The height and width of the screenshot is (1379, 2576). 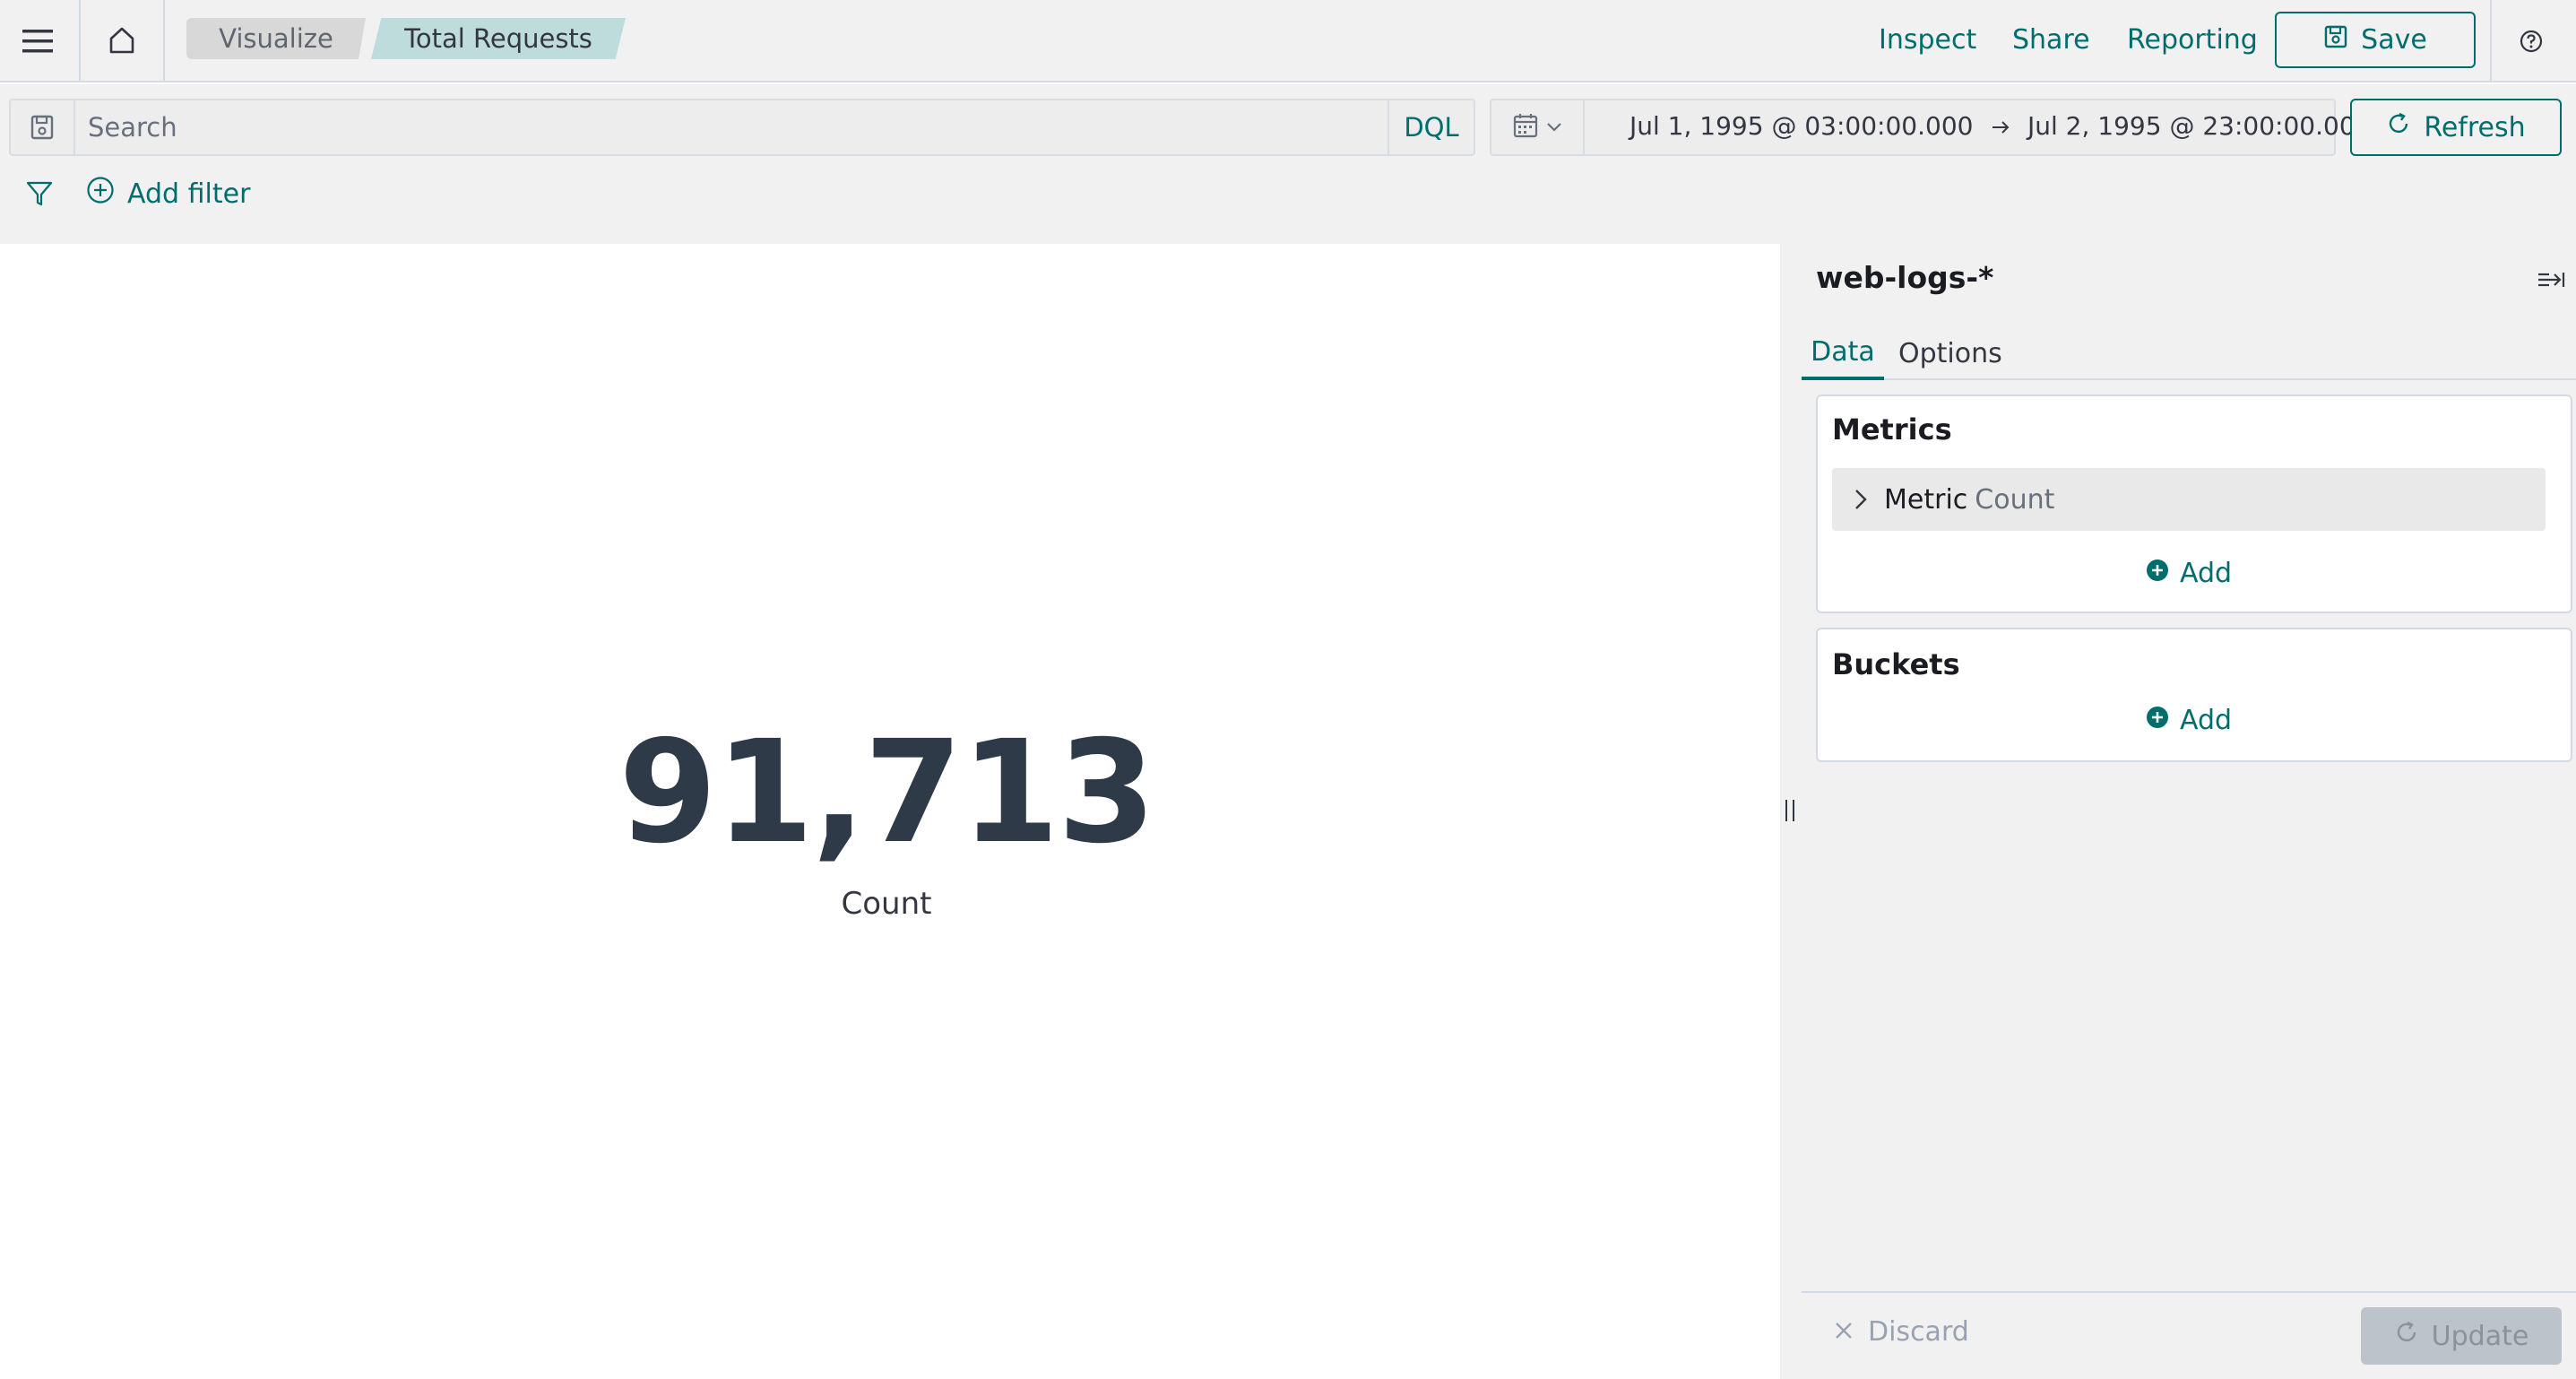 I want to click on tab-options: Options, so click(x=1950, y=353).